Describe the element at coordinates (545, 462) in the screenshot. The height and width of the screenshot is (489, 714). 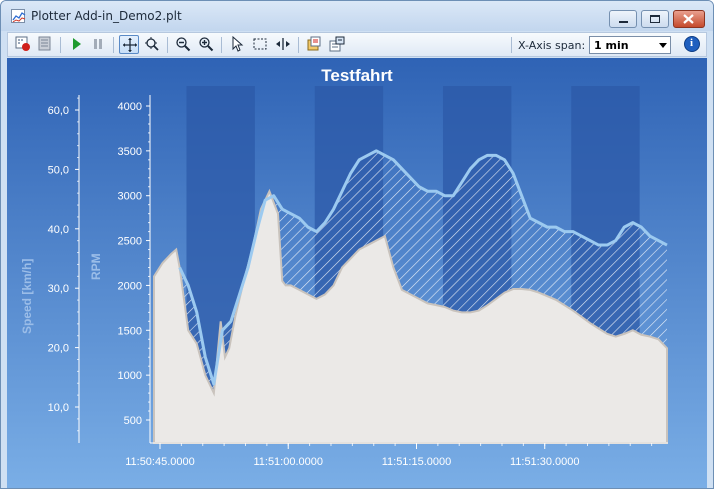
I see `time-tick-label: 11:51:30.0000` at that location.